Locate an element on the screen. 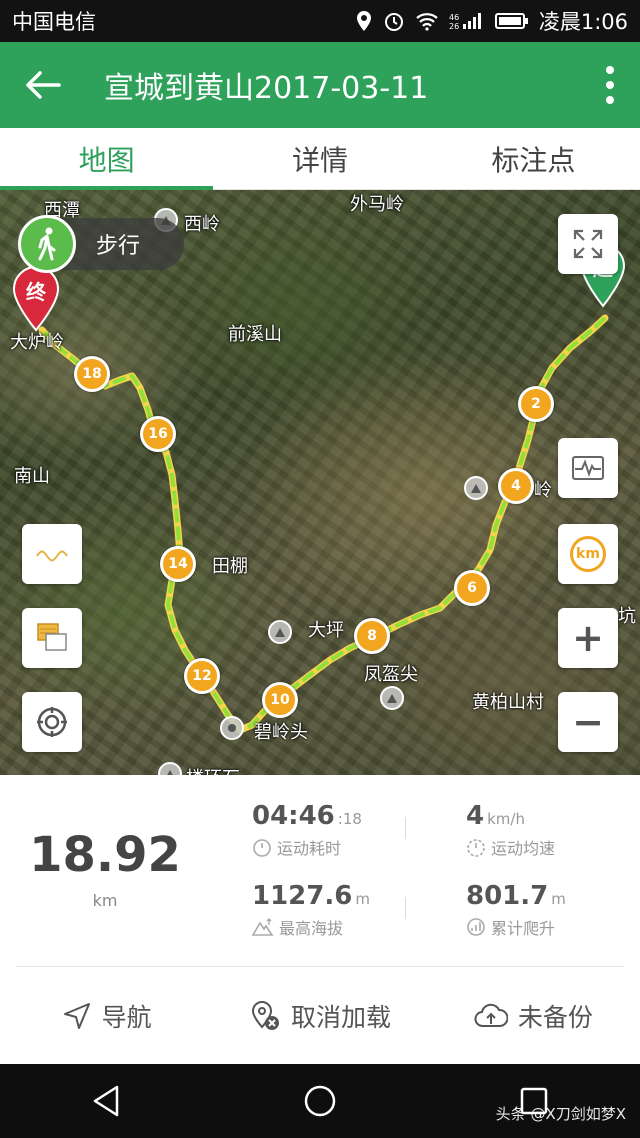  max-altitude-unit: m is located at coordinates (362, 899).